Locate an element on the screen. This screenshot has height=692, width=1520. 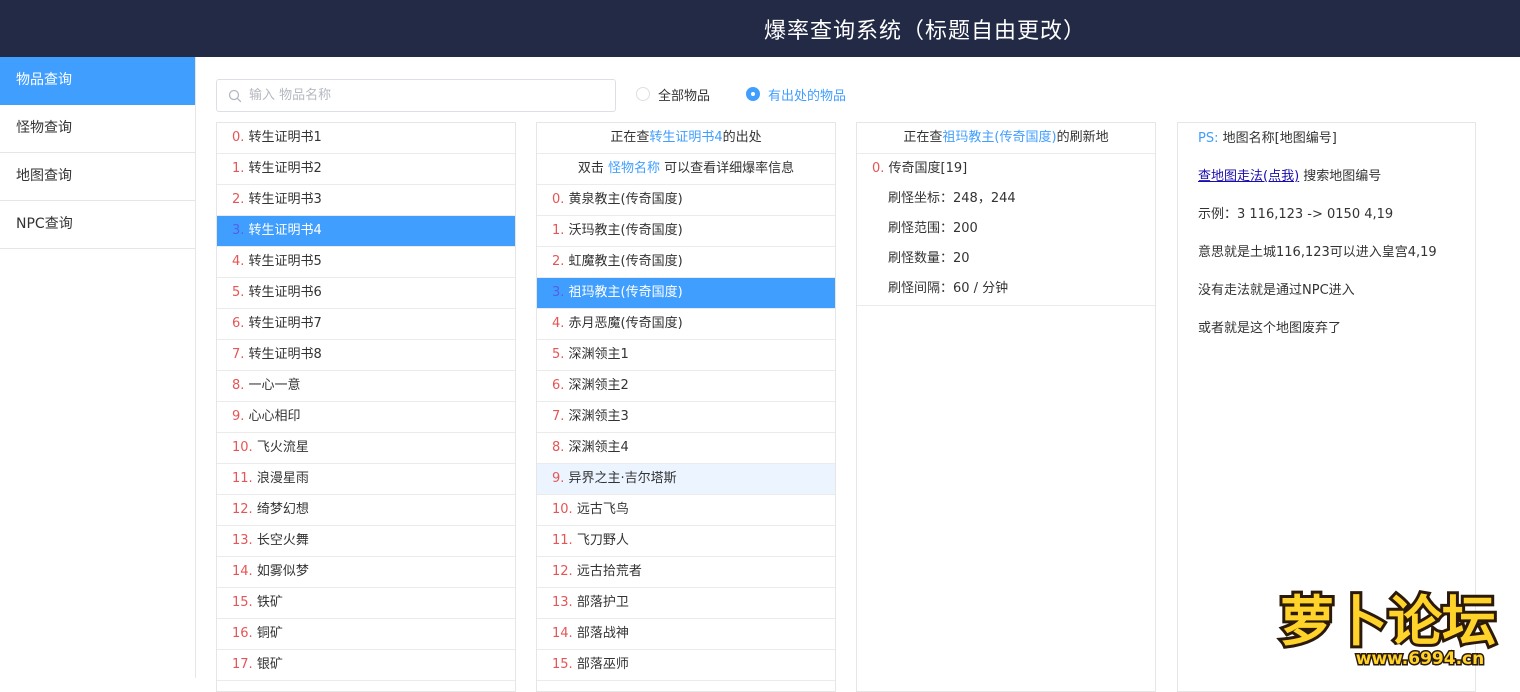
item-row: 17. 银矿 is located at coordinates (366, 665).